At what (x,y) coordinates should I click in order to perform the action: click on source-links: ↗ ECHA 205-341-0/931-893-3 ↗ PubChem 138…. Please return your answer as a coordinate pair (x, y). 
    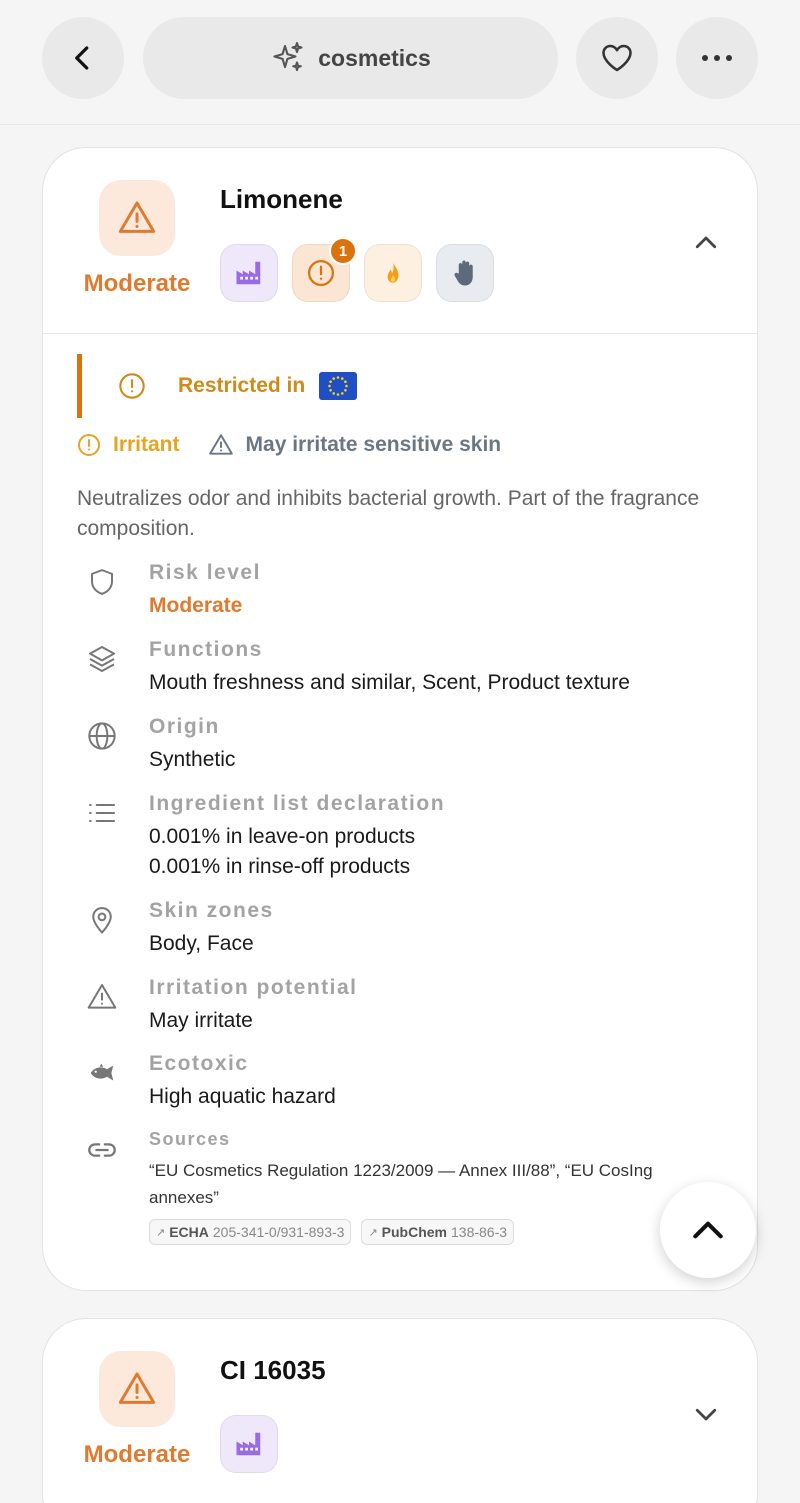
    Looking at the image, I should click on (332, 1232).